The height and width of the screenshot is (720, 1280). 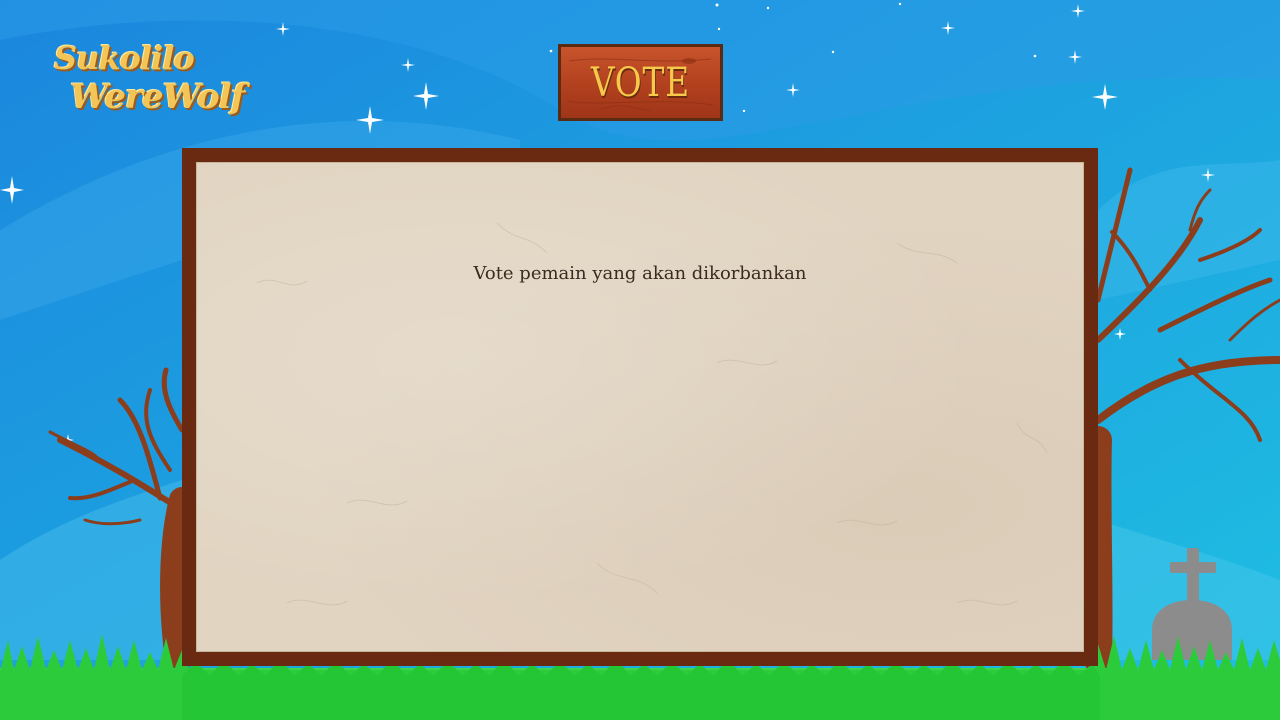 What do you see at coordinates (157, 97) in the screenshot?
I see `logo-line-2: WereWolf` at bounding box center [157, 97].